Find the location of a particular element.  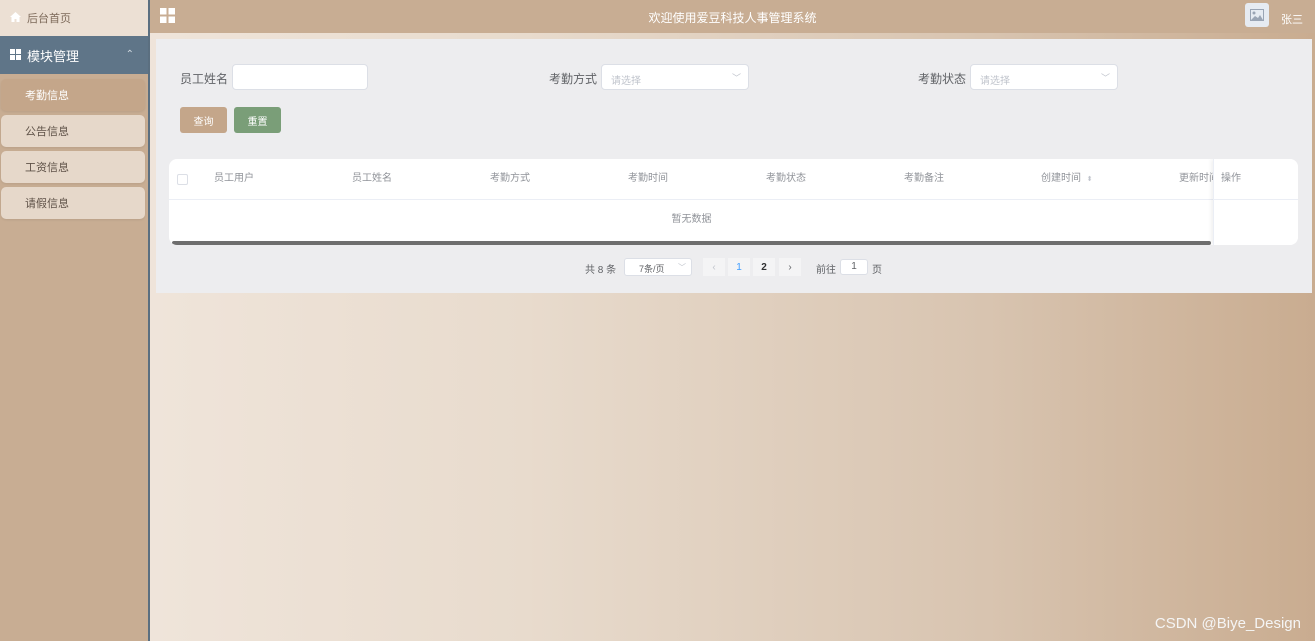

sidebar-item-label: 考勤信息 is located at coordinates (47, 96).